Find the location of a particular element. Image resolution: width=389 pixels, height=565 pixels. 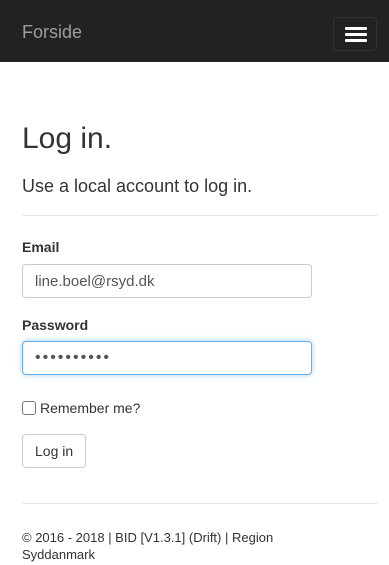

brand-link: Forside is located at coordinates (52, 32).